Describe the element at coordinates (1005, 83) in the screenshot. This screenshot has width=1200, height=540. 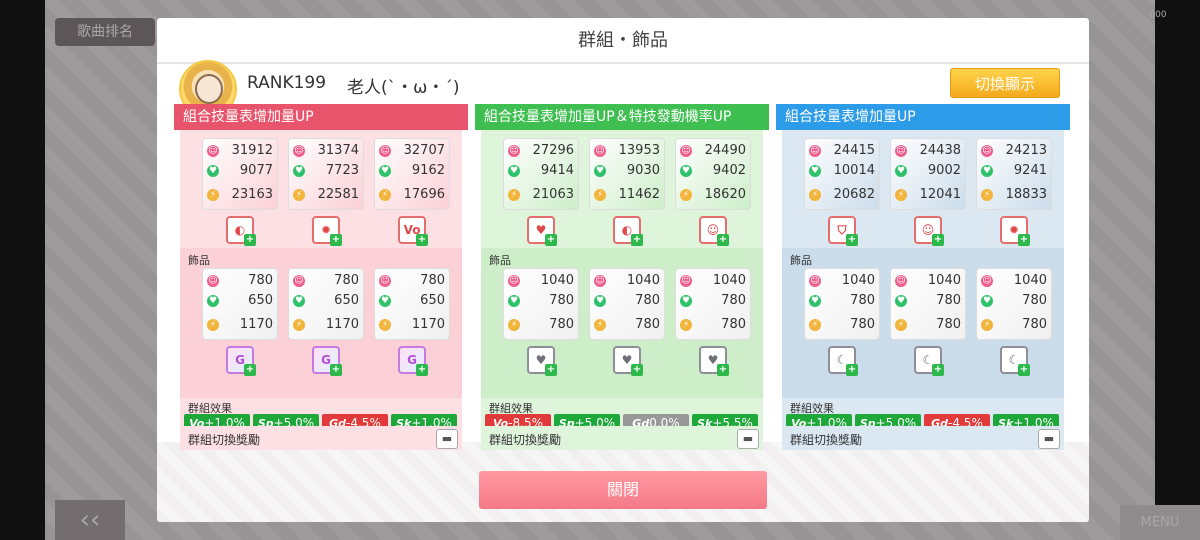
I see `switch-display-button: 切換顯示` at that location.